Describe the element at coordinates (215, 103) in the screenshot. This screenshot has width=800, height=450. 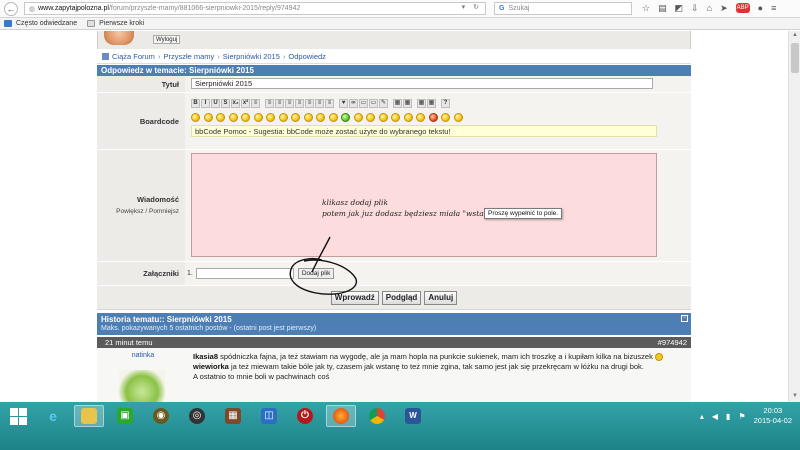
I see `underline-button: U` at that location.